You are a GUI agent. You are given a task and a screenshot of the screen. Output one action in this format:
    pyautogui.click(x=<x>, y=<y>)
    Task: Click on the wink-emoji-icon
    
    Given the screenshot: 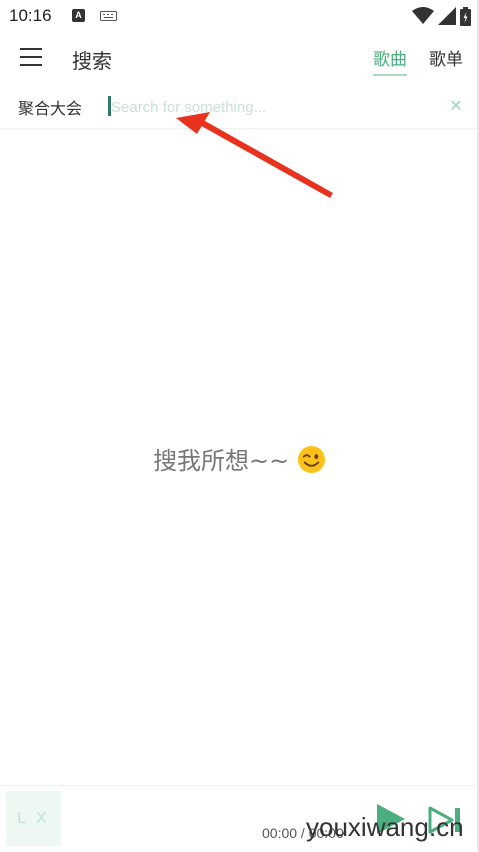 What is the action you would take?
    pyautogui.click(x=311, y=459)
    